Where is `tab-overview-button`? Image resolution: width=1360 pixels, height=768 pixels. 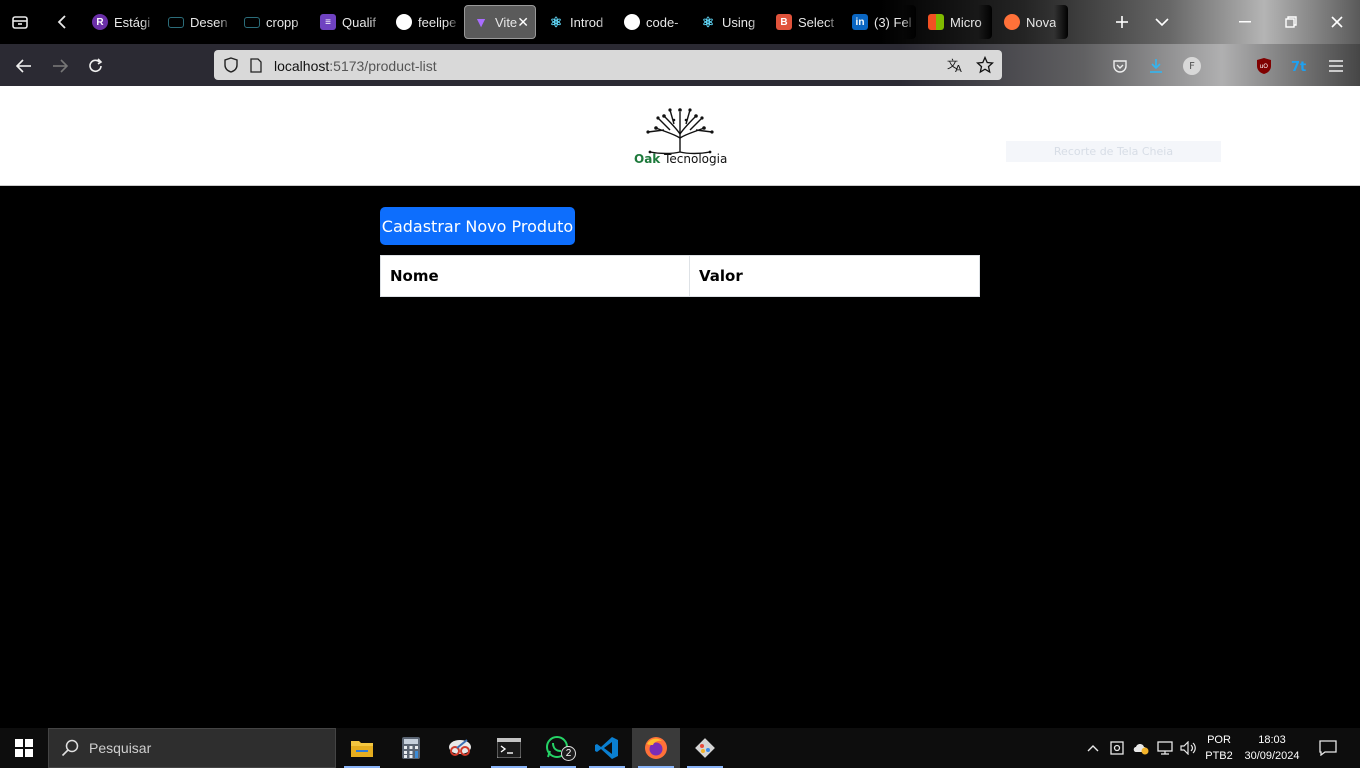
tab-overview-button is located at coordinates (20, 22).